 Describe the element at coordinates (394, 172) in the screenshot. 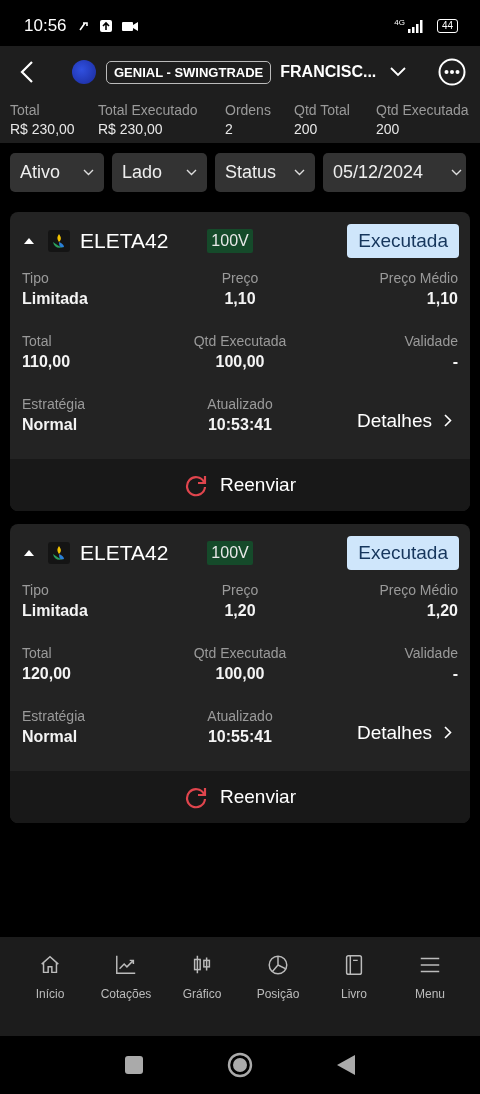

I see `filter-dropdown: 05/12/2024` at that location.